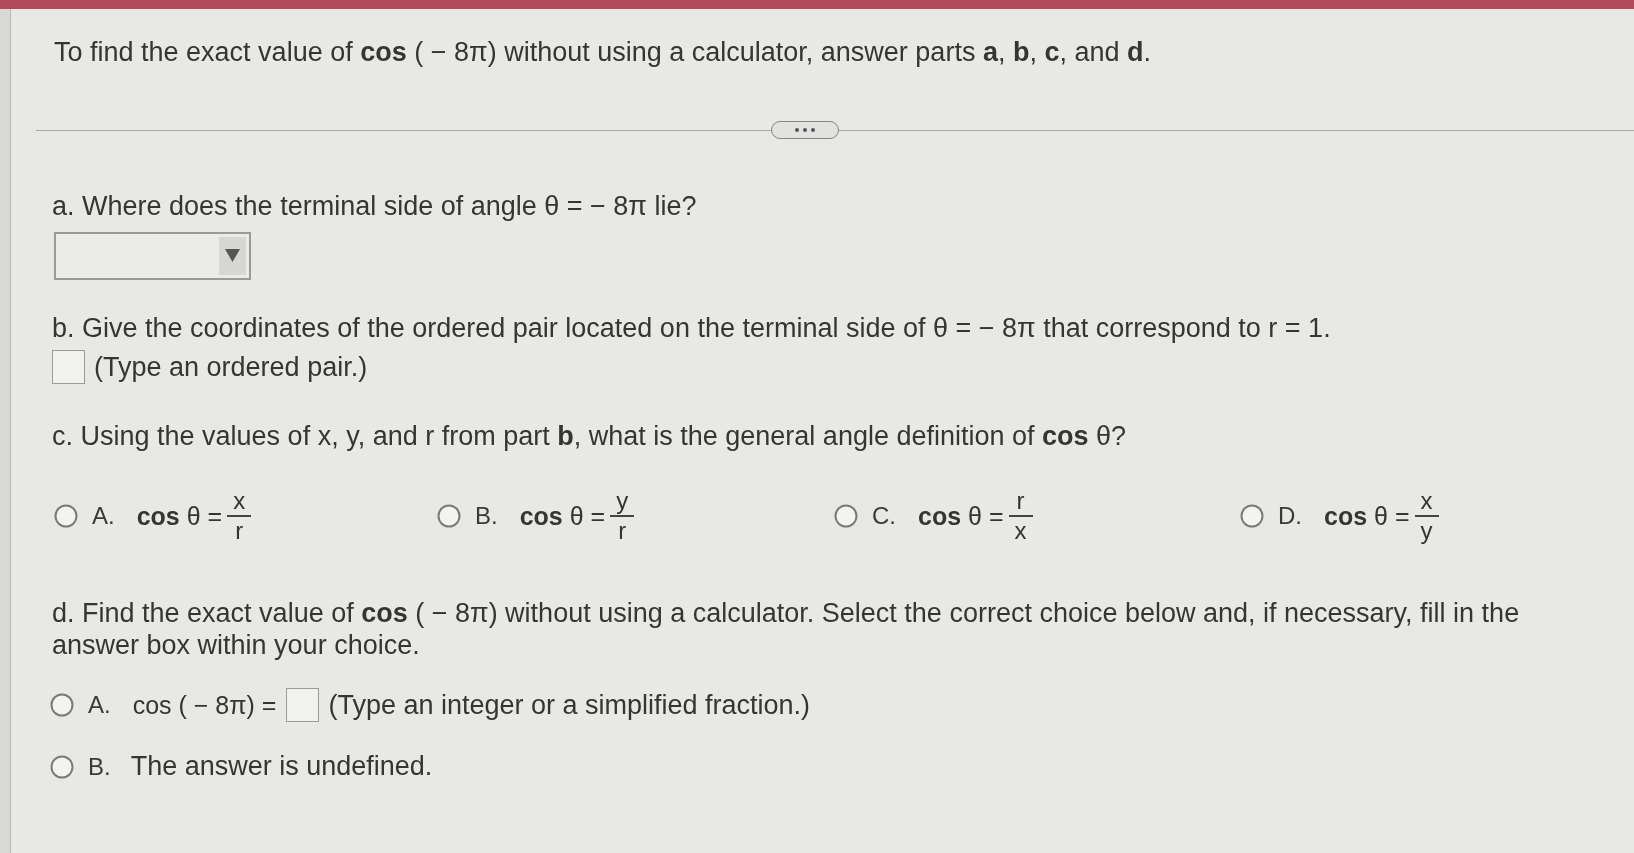 The image size is (1634, 853). What do you see at coordinates (603, 52) in the screenshot?
I see `question-text: To find the exact value of cos ( − 8π) without using a calculator, answer parts a, b, c, and d.` at bounding box center [603, 52].